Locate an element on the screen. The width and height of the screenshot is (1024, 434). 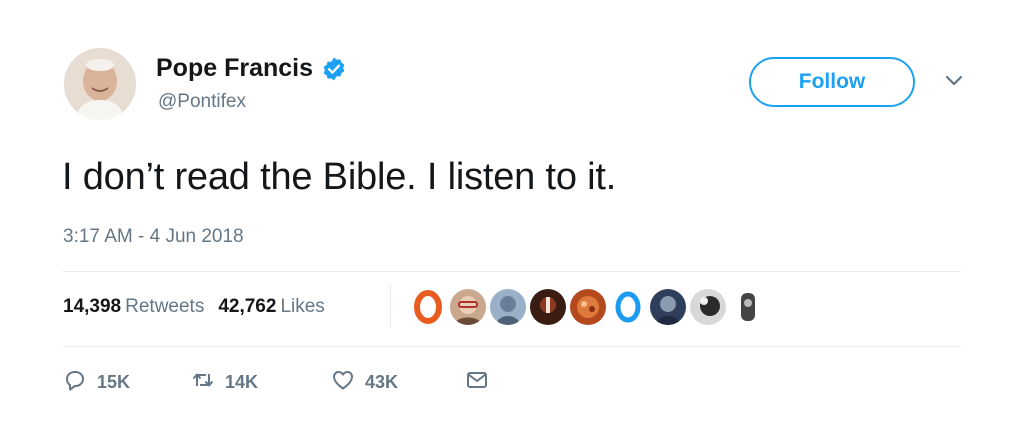
retweets-stat: 14,398 Retweets is located at coordinates (133, 307).